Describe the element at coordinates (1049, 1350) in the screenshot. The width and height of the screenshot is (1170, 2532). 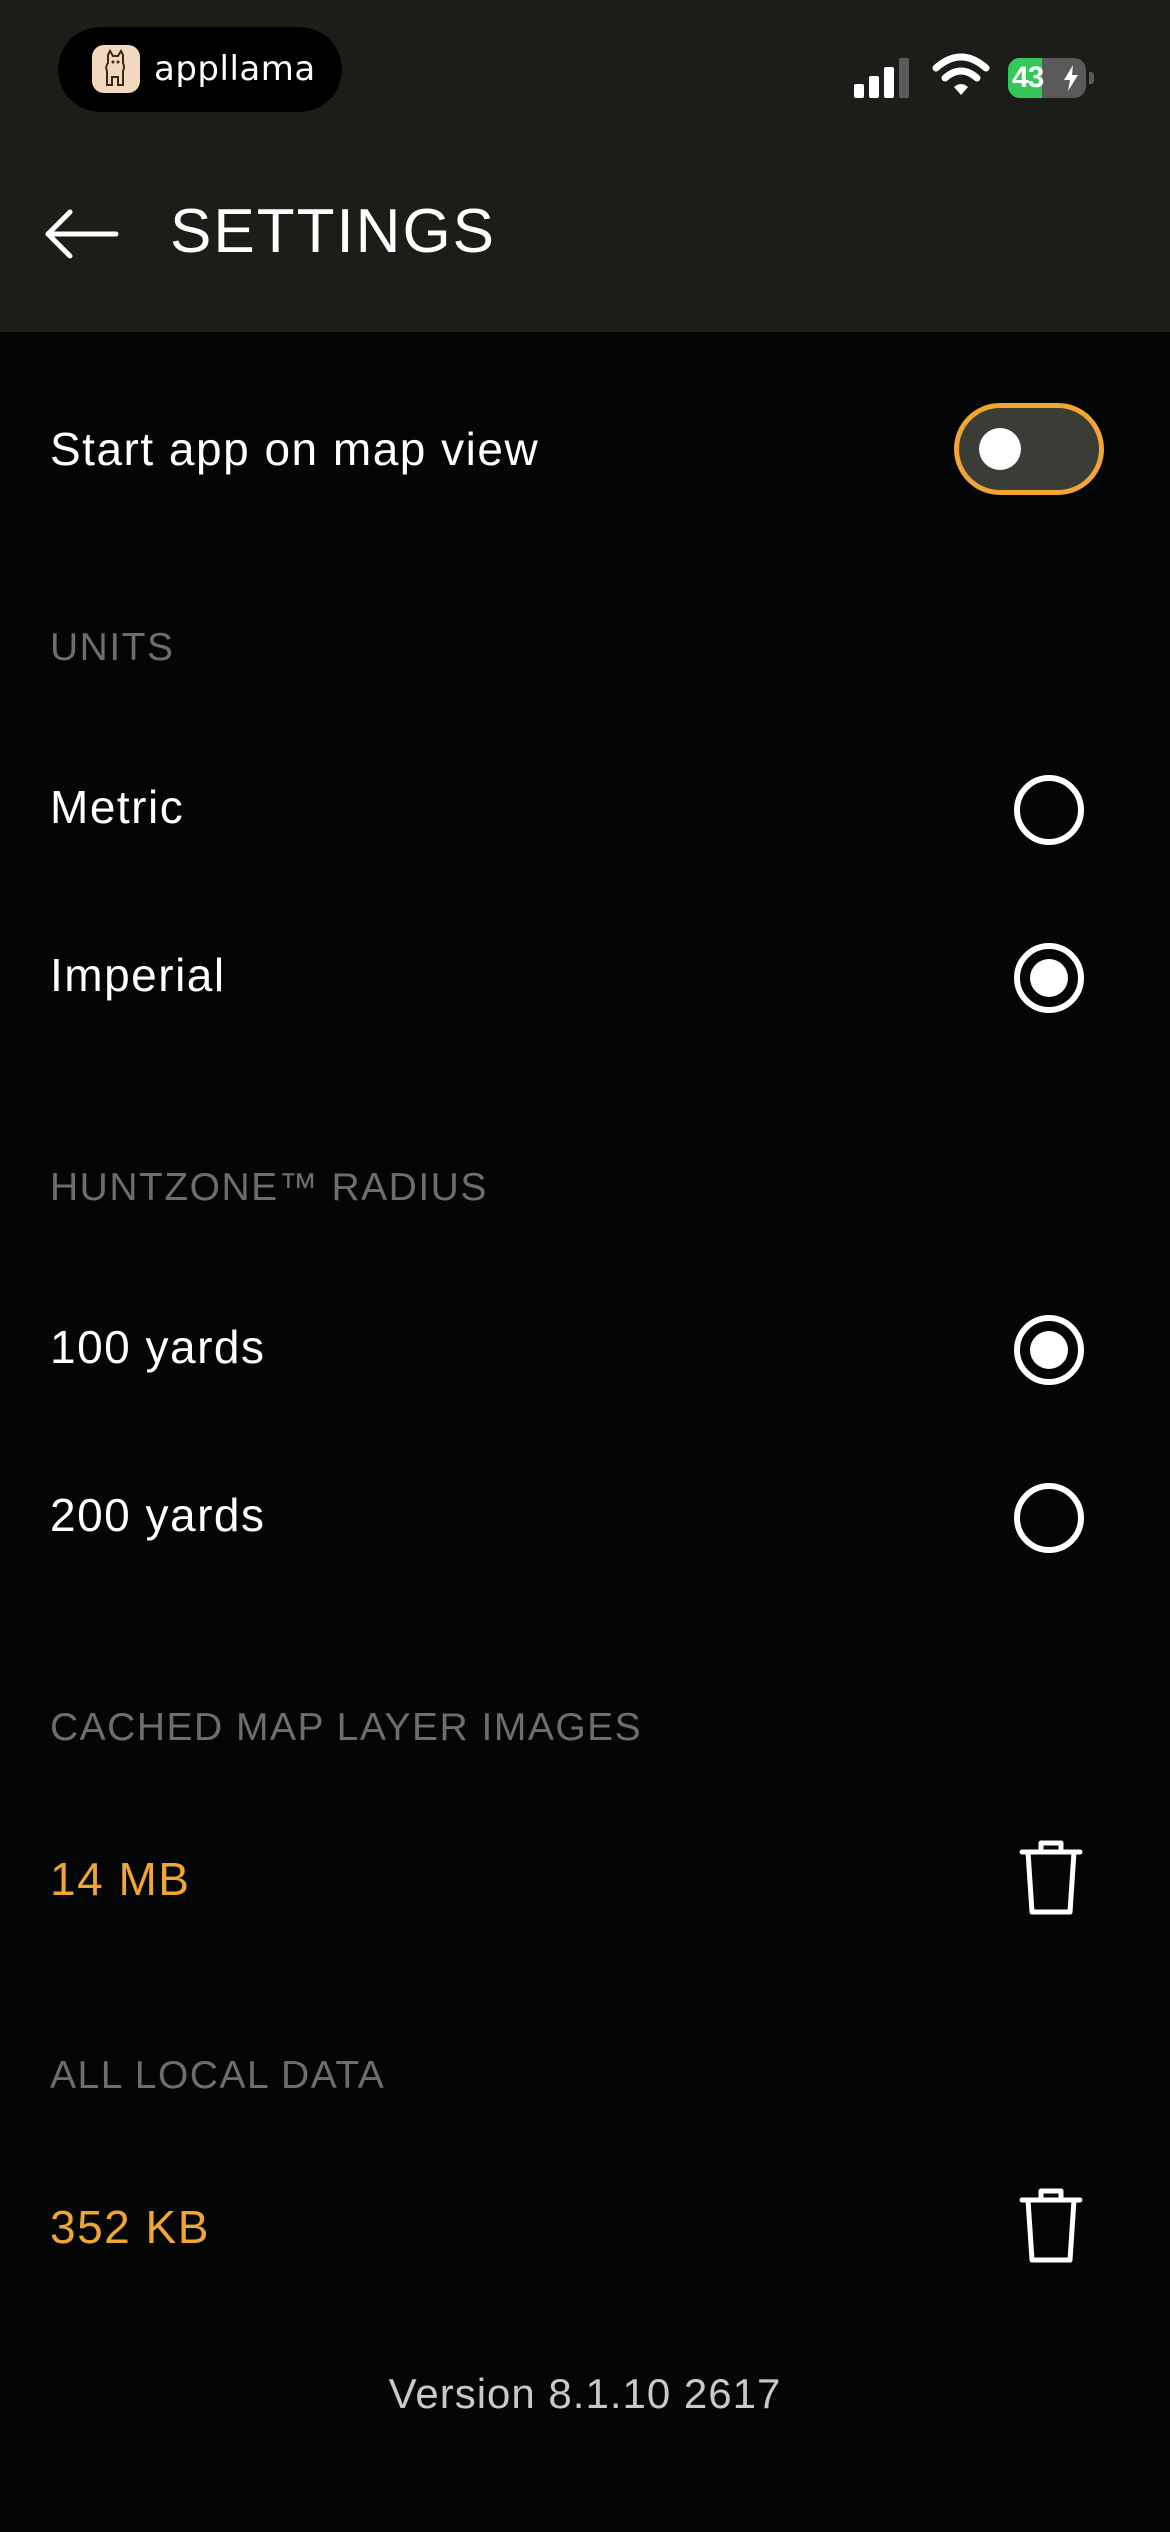
I see `radius-100-radio-button` at that location.